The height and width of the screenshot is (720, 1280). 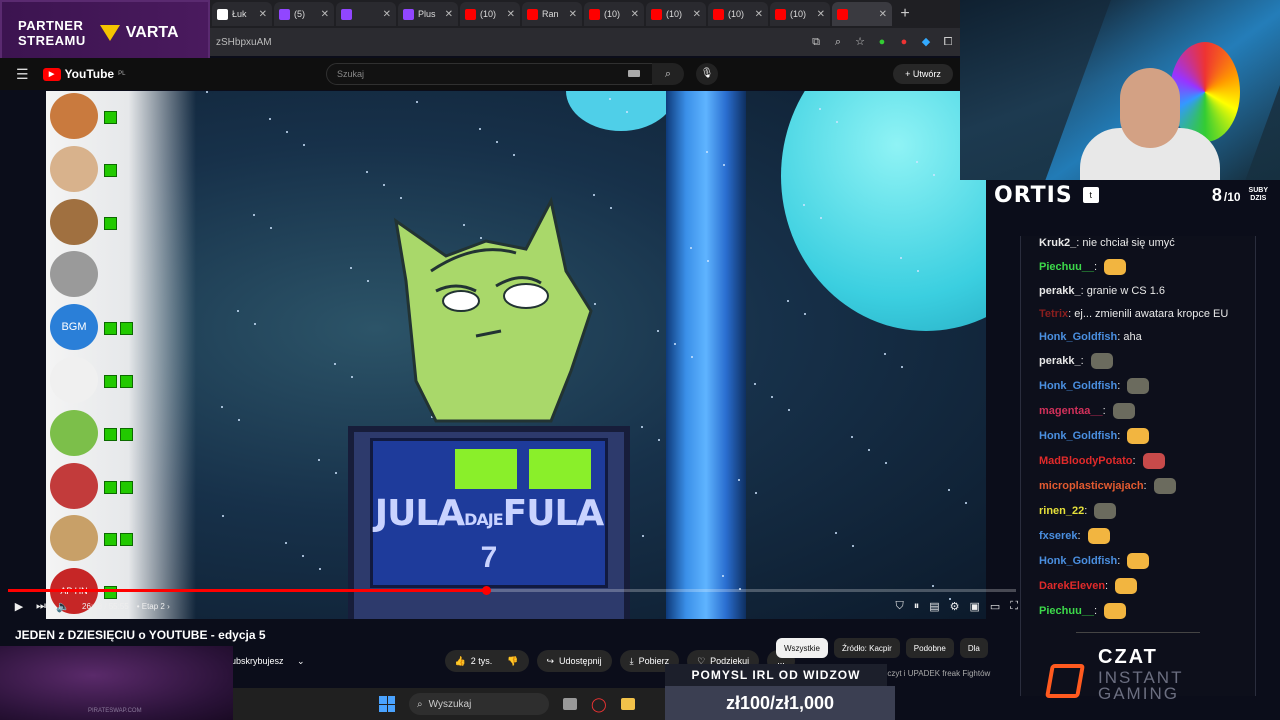 What do you see at coordinates (570, 704) in the screenshot?
I see `task-view-icon` at bounding box center [570, 704].